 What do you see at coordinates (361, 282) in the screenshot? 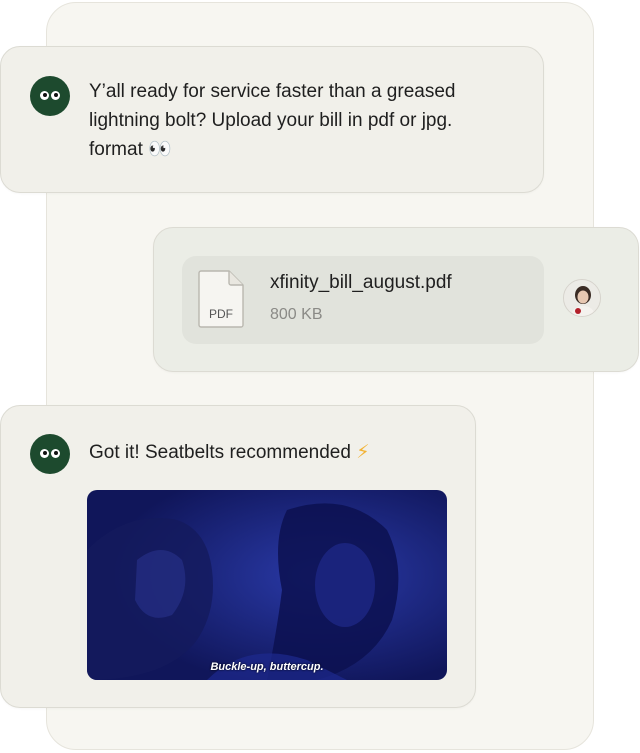
I see `file-name: xfinity_bill_august.pdf` at bounding box center [361, 282].